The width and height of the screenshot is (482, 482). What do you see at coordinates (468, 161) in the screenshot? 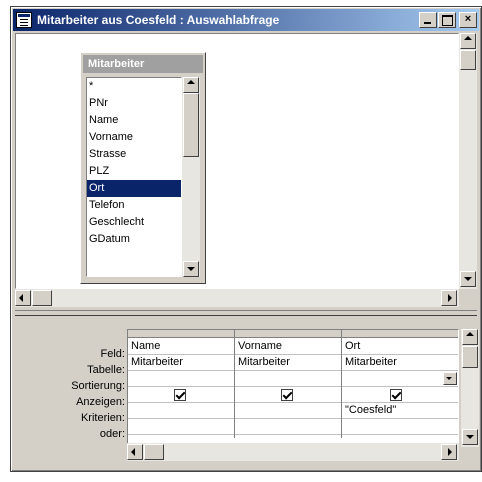
I see `table-pane-vertical-scrollbar` at bounding box center [468, 161].